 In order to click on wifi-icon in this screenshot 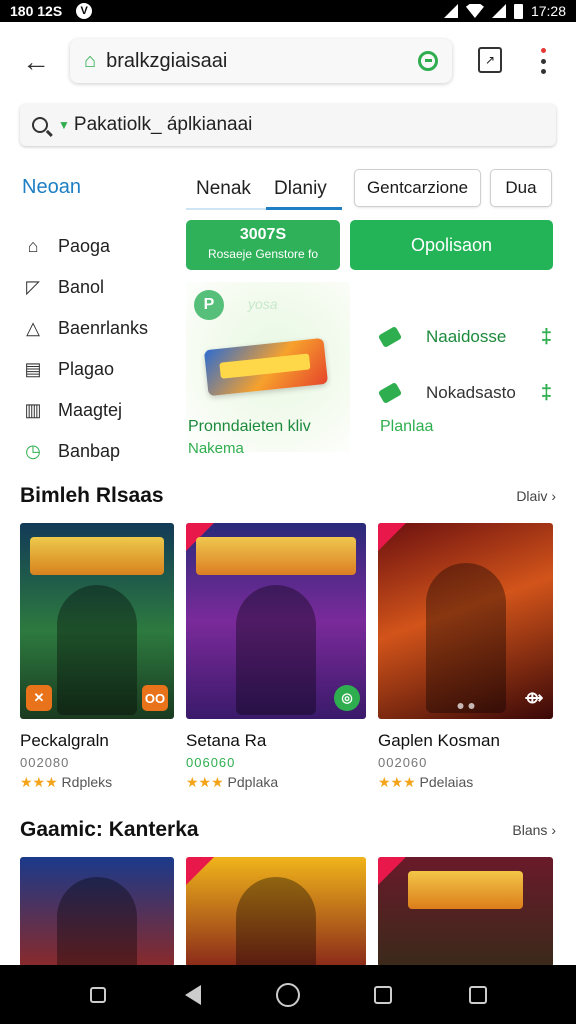, I will do `click(474, 11)`.